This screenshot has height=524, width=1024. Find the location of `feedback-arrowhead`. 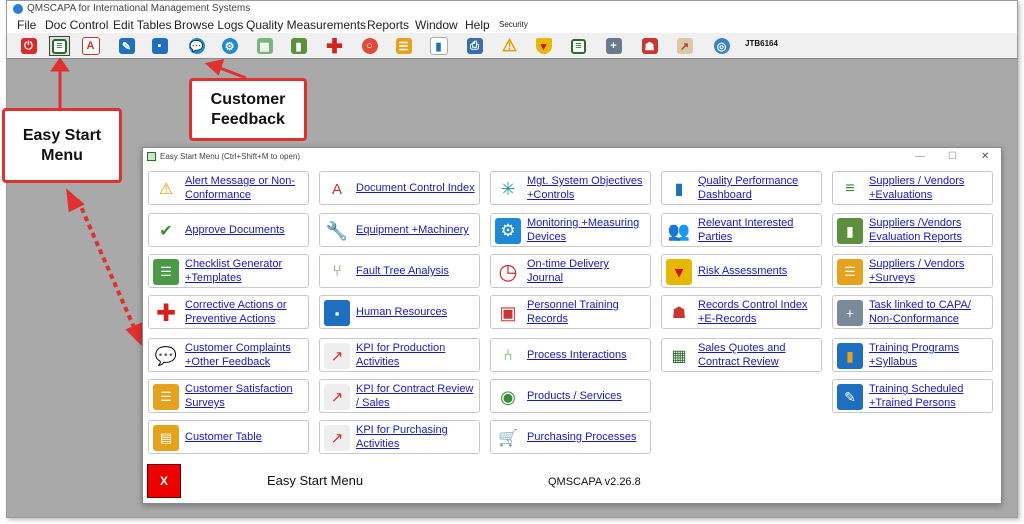

feedback-arrowhead is located at coordinates (214, 67).